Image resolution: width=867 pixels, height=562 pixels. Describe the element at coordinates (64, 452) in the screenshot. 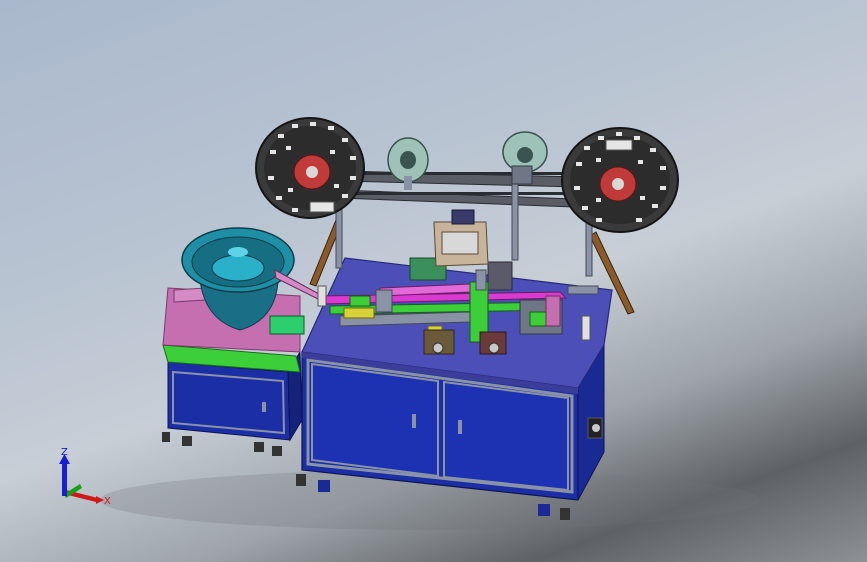

I see `axis-z-label: Z` at that location.